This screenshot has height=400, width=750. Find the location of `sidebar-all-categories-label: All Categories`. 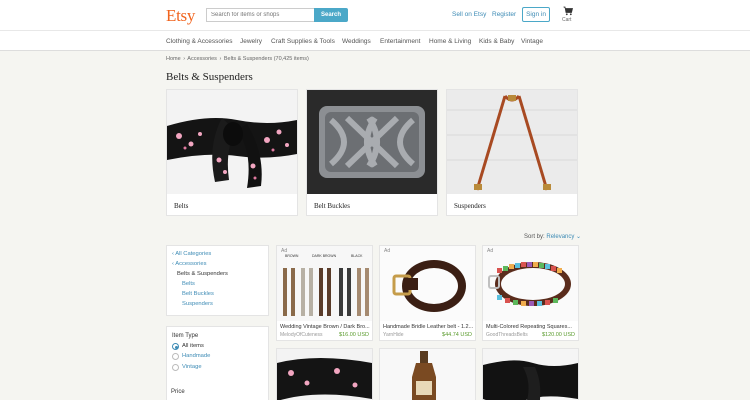

sidebar-all-categories-label: All Categories is located at coordinates (193, 254).